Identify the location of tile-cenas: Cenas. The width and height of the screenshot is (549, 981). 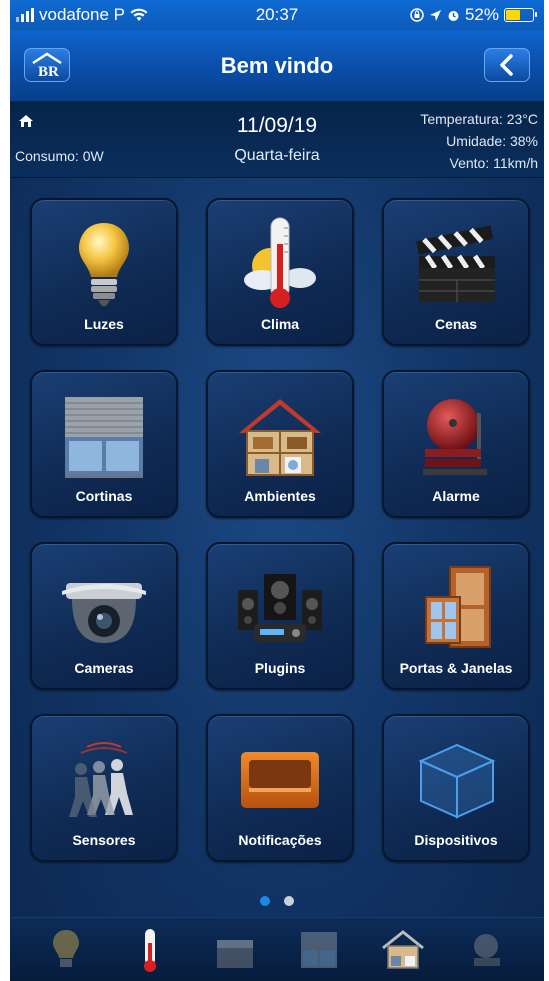
(456, 272).